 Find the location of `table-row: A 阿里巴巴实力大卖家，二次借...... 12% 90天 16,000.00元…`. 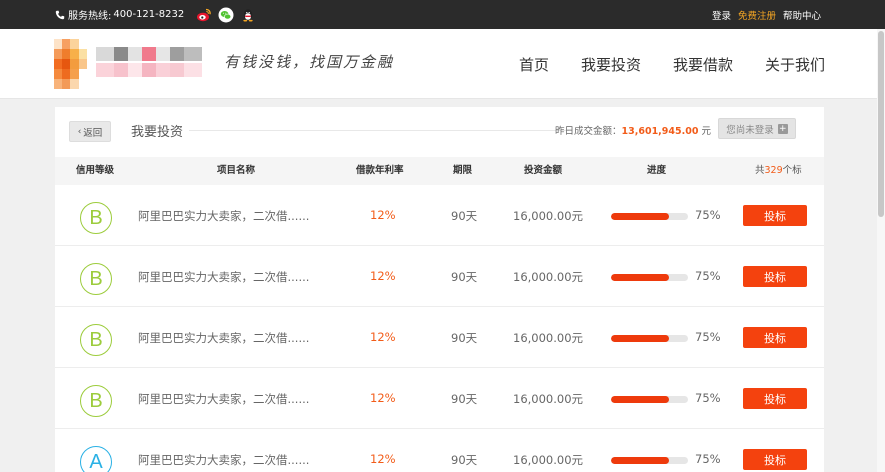

table-row: A 阿里巴巴实力大卖家，二次借...... 12% 90天 16,000.00元… is located at coordinates (439, 450).